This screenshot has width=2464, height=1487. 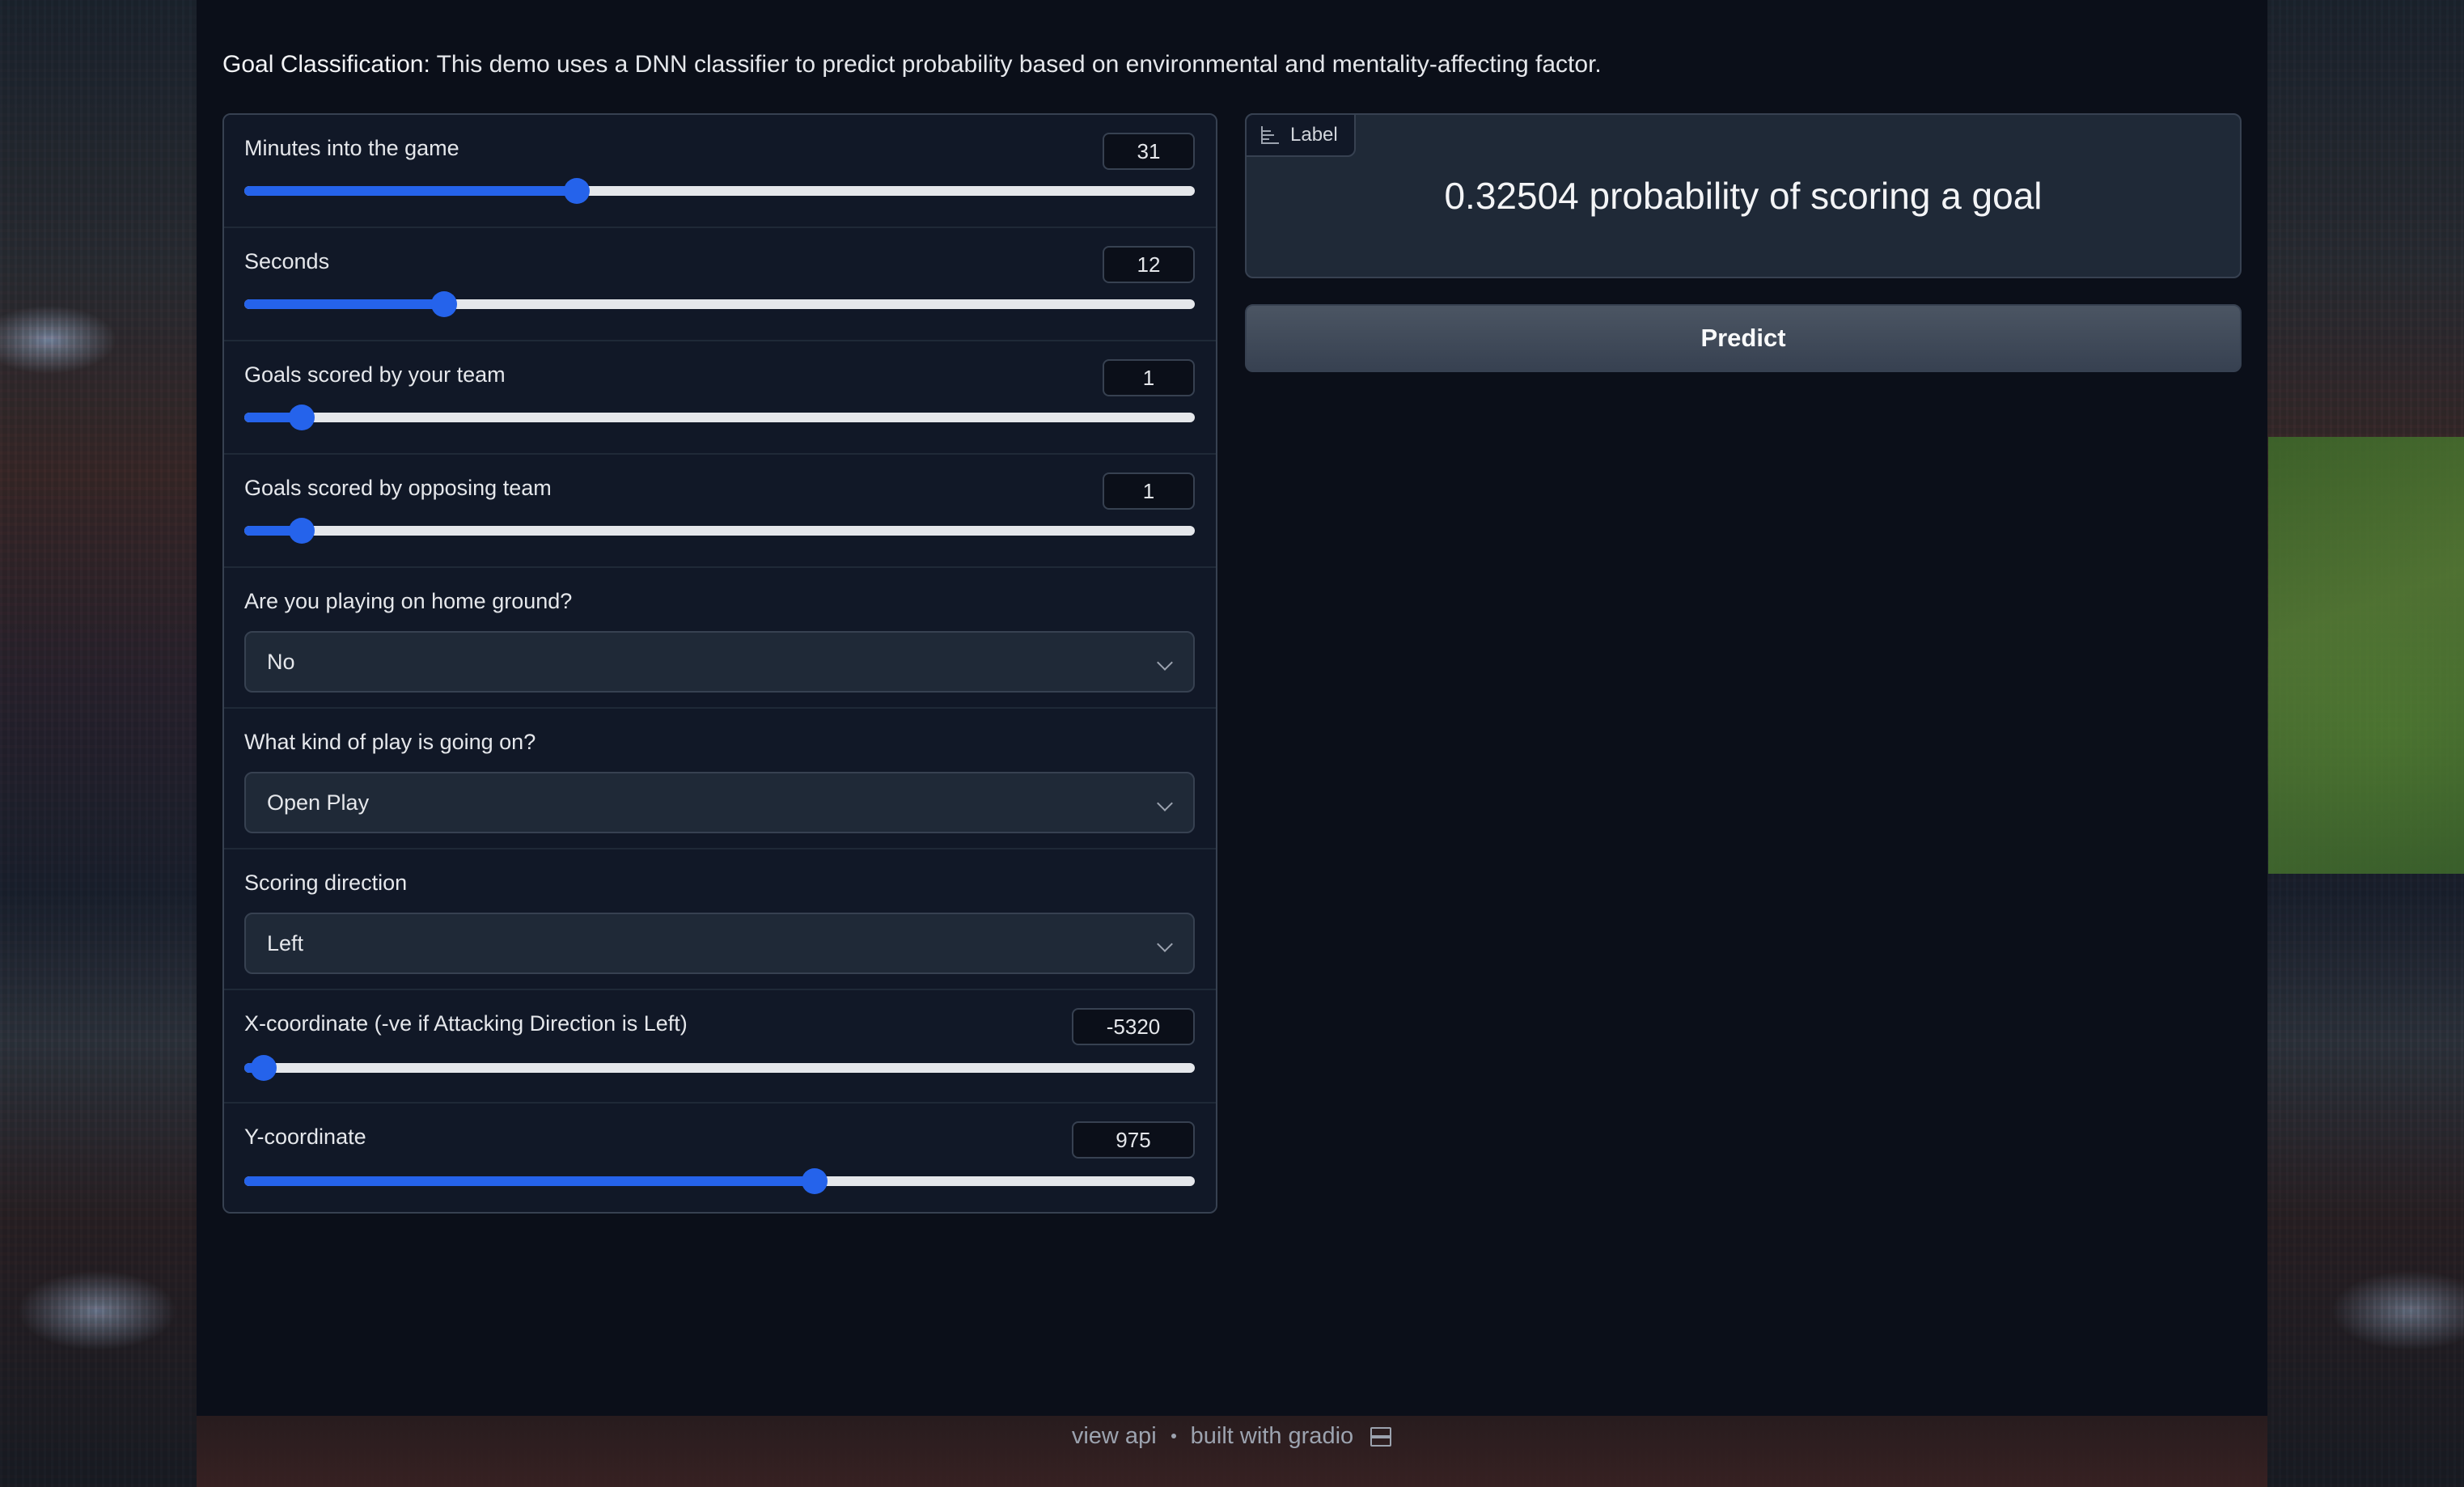 What do you see at coordinates (375, 374) in the screenshot?
I see `goals-your-team-label: Goals scored by your team` at bounding box center [375, 374].